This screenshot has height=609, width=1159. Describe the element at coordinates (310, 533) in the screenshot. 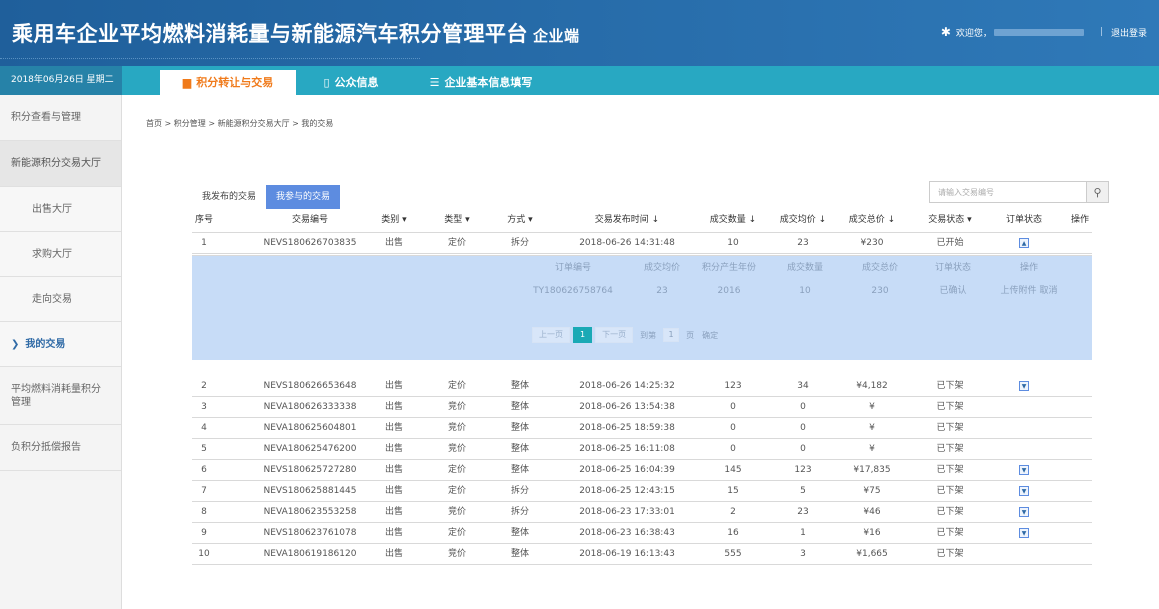

I see `cell-code: NEVS180623761078` at that location.